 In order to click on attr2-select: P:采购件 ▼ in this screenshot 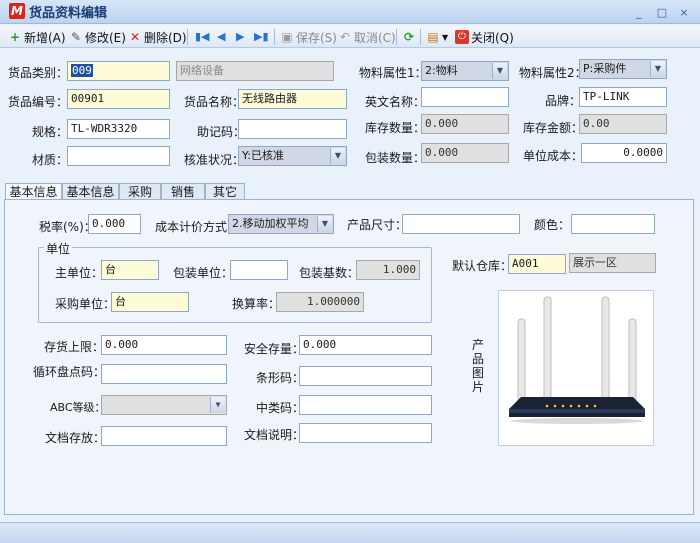, I will do `click(623, 69)`.